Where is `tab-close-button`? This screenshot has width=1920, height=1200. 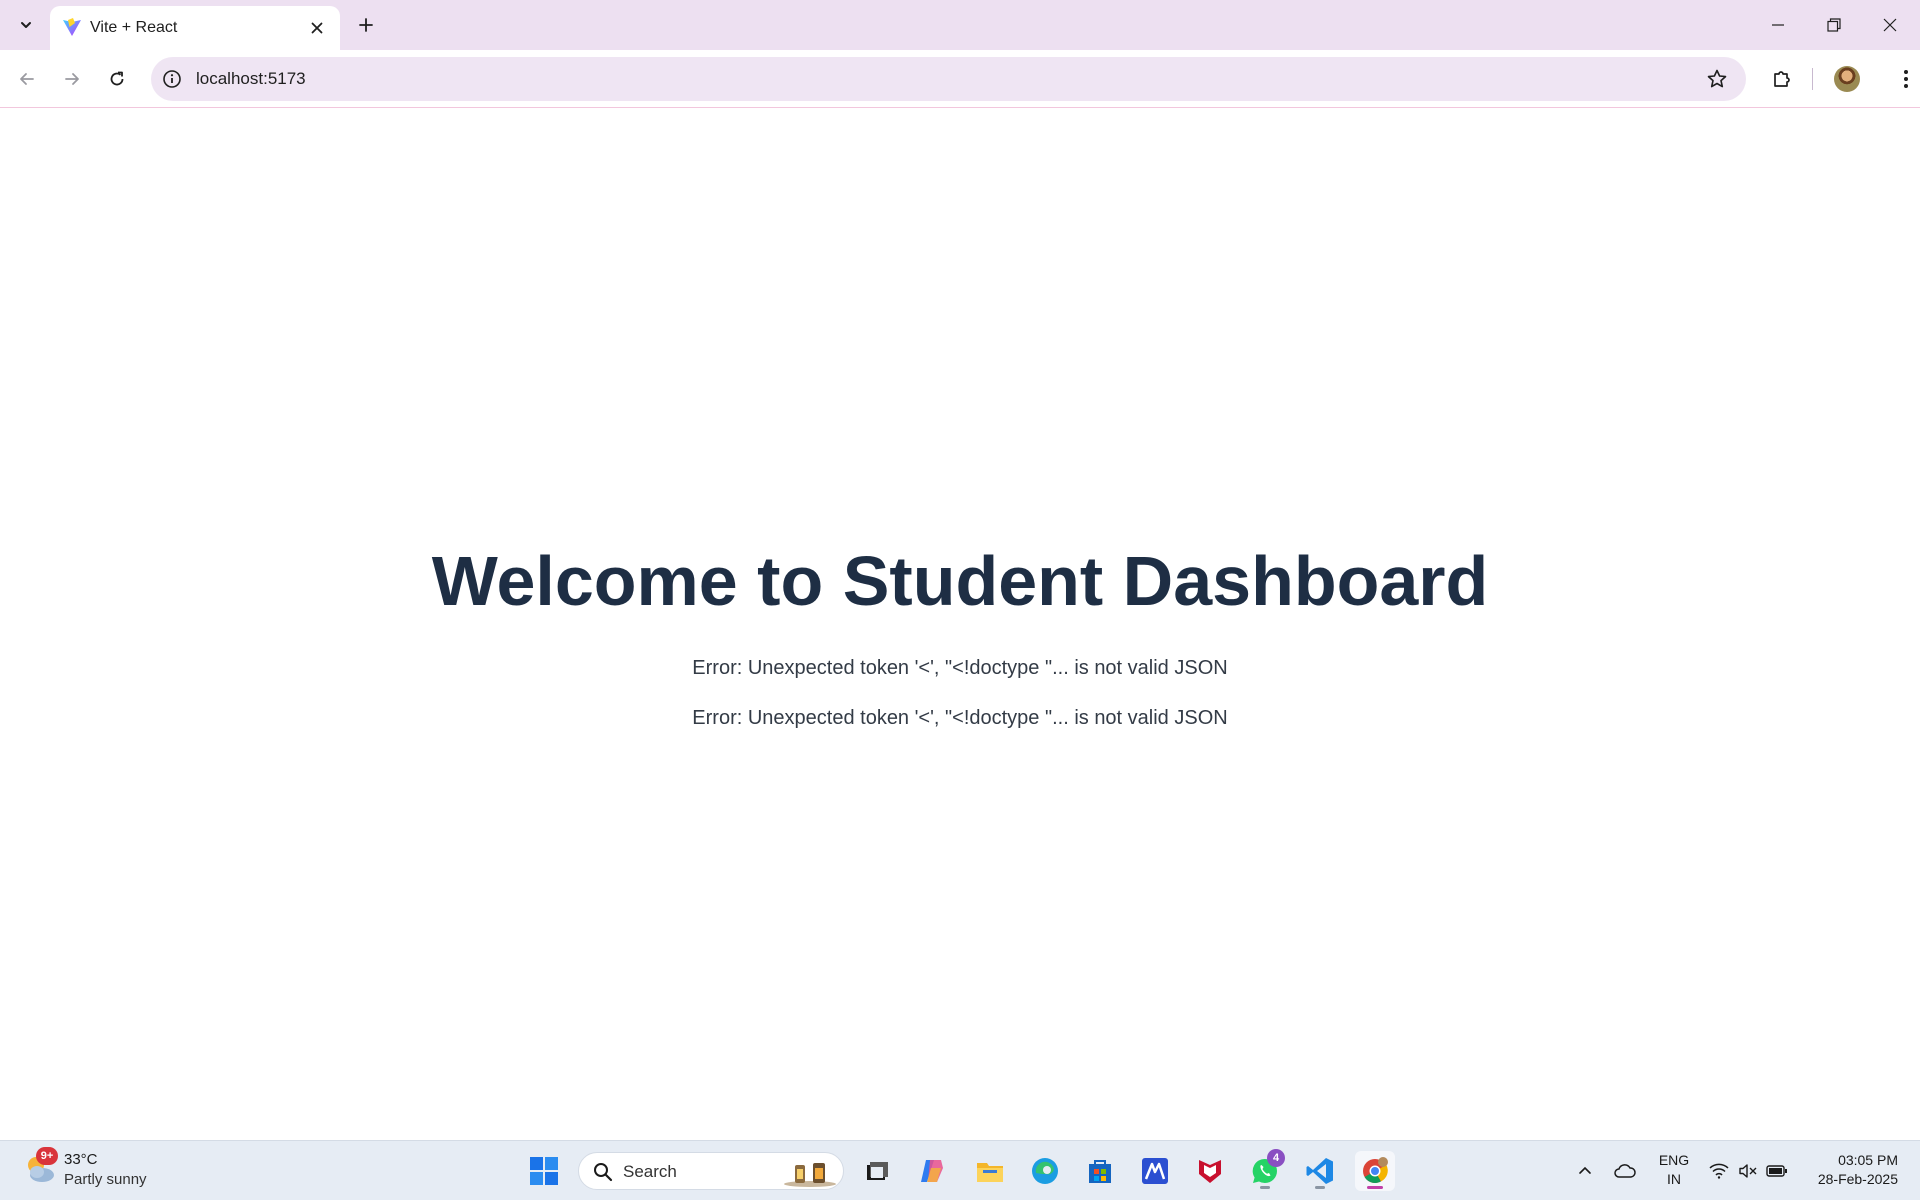 tab-close-button is located at coordinates (317, 28).